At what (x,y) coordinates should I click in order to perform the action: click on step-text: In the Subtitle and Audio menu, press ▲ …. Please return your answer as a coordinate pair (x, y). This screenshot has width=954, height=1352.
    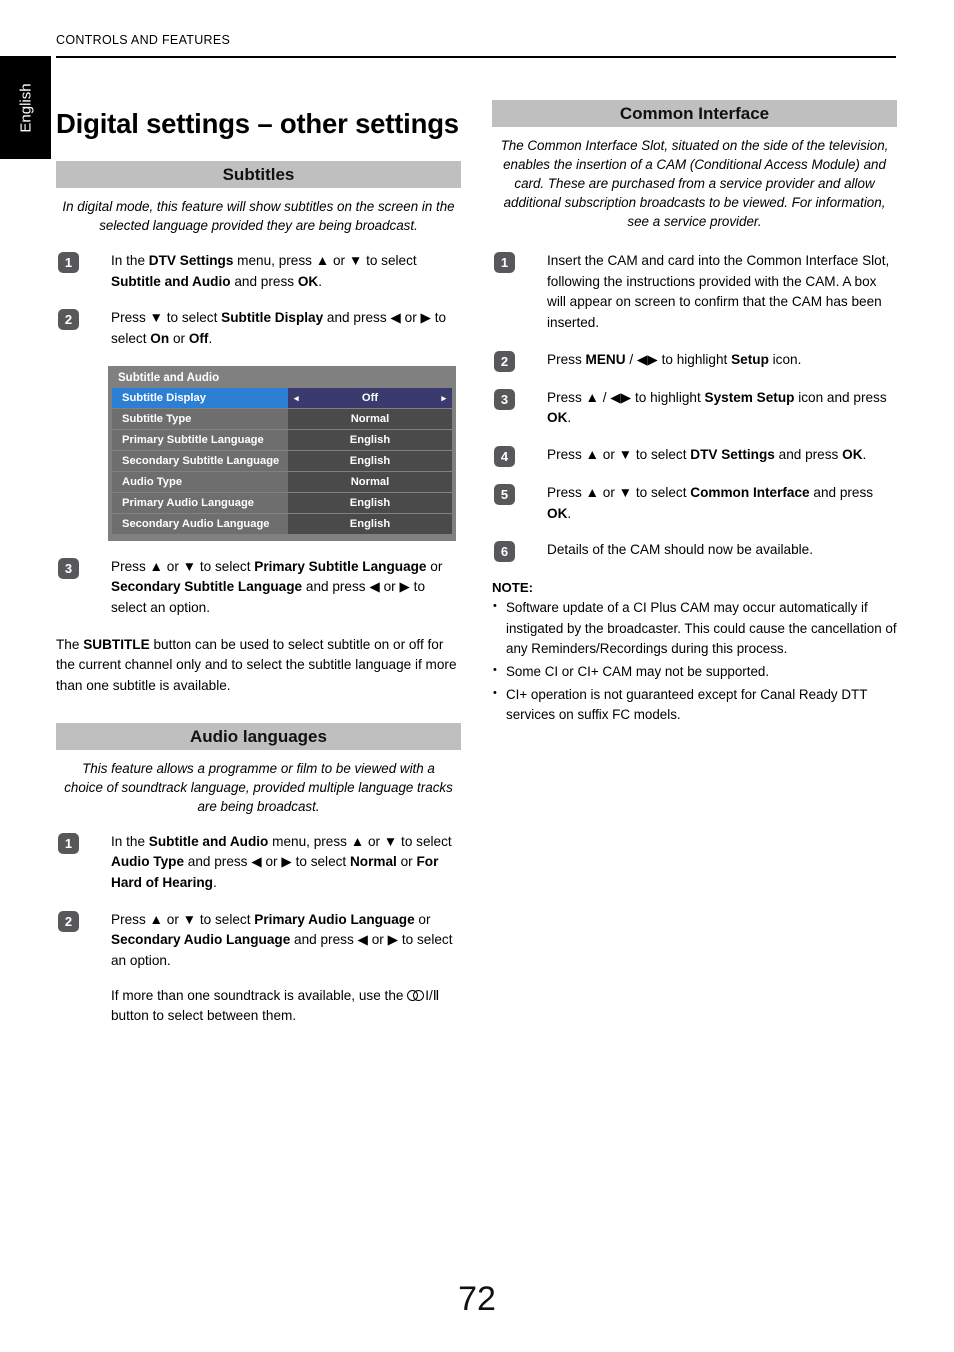
    Looking at the image, I should click on (286, 863).